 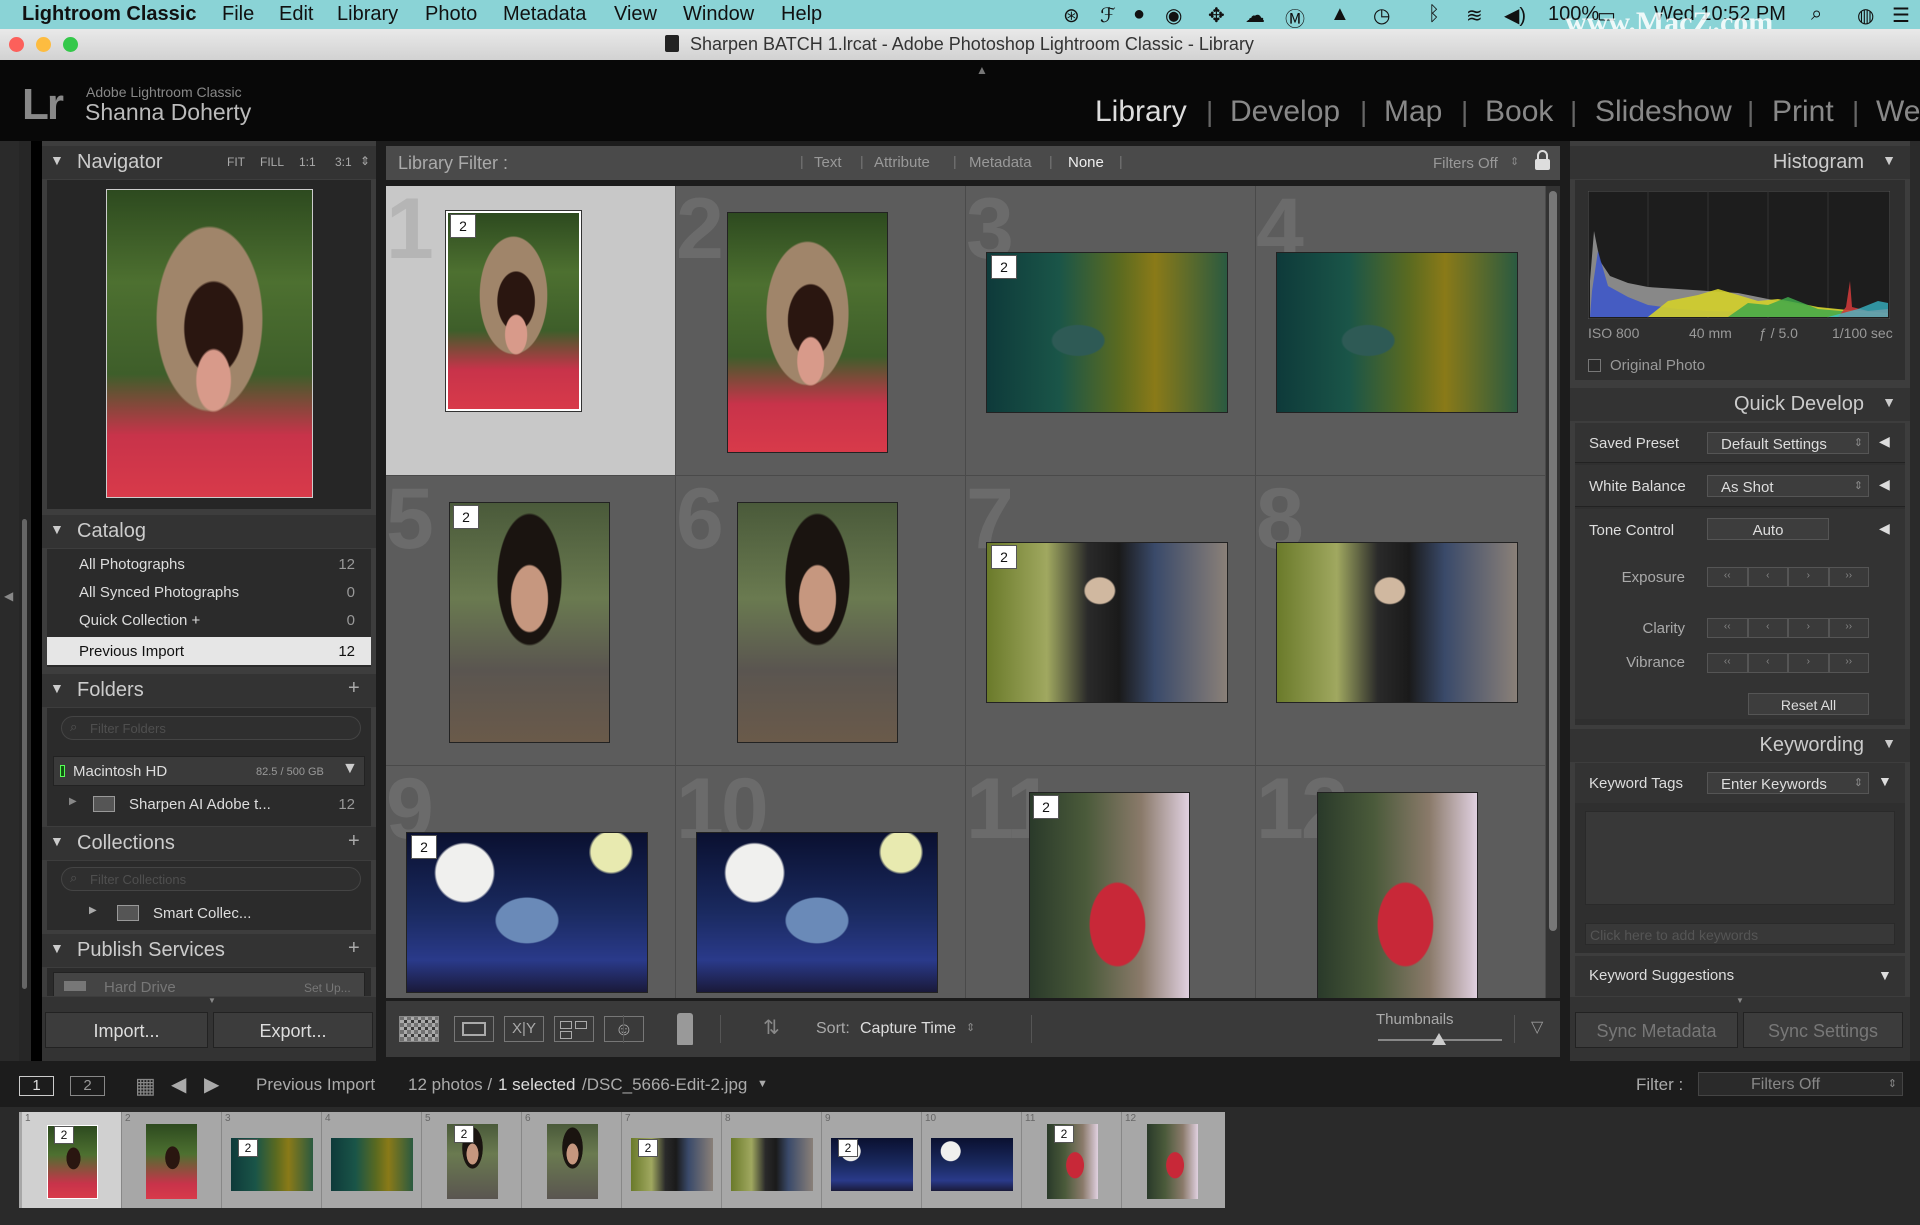 I want to click on filmstrip-source: Previous Import, so click(x=315, y=1085).